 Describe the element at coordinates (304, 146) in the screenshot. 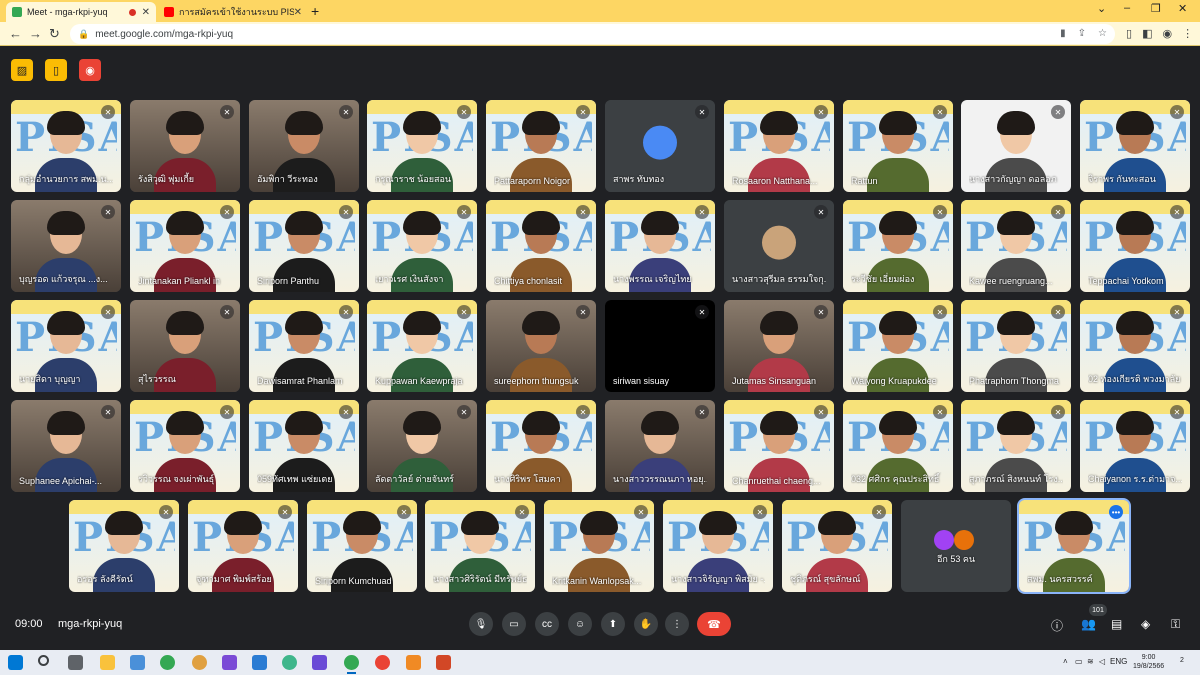

I see `participant-tile: ✕ อัมพิกา วีระทอง` at that location.